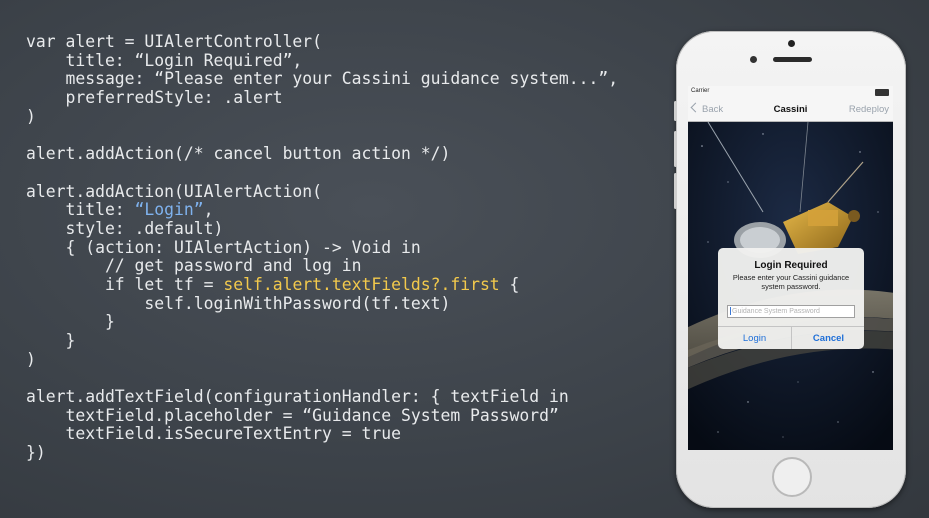 This screenshot has width=929, height=518. Describe the element at coordinates (776, 311) in the screenshot. I see `password-placeholder: Guidance System Password` at that location.